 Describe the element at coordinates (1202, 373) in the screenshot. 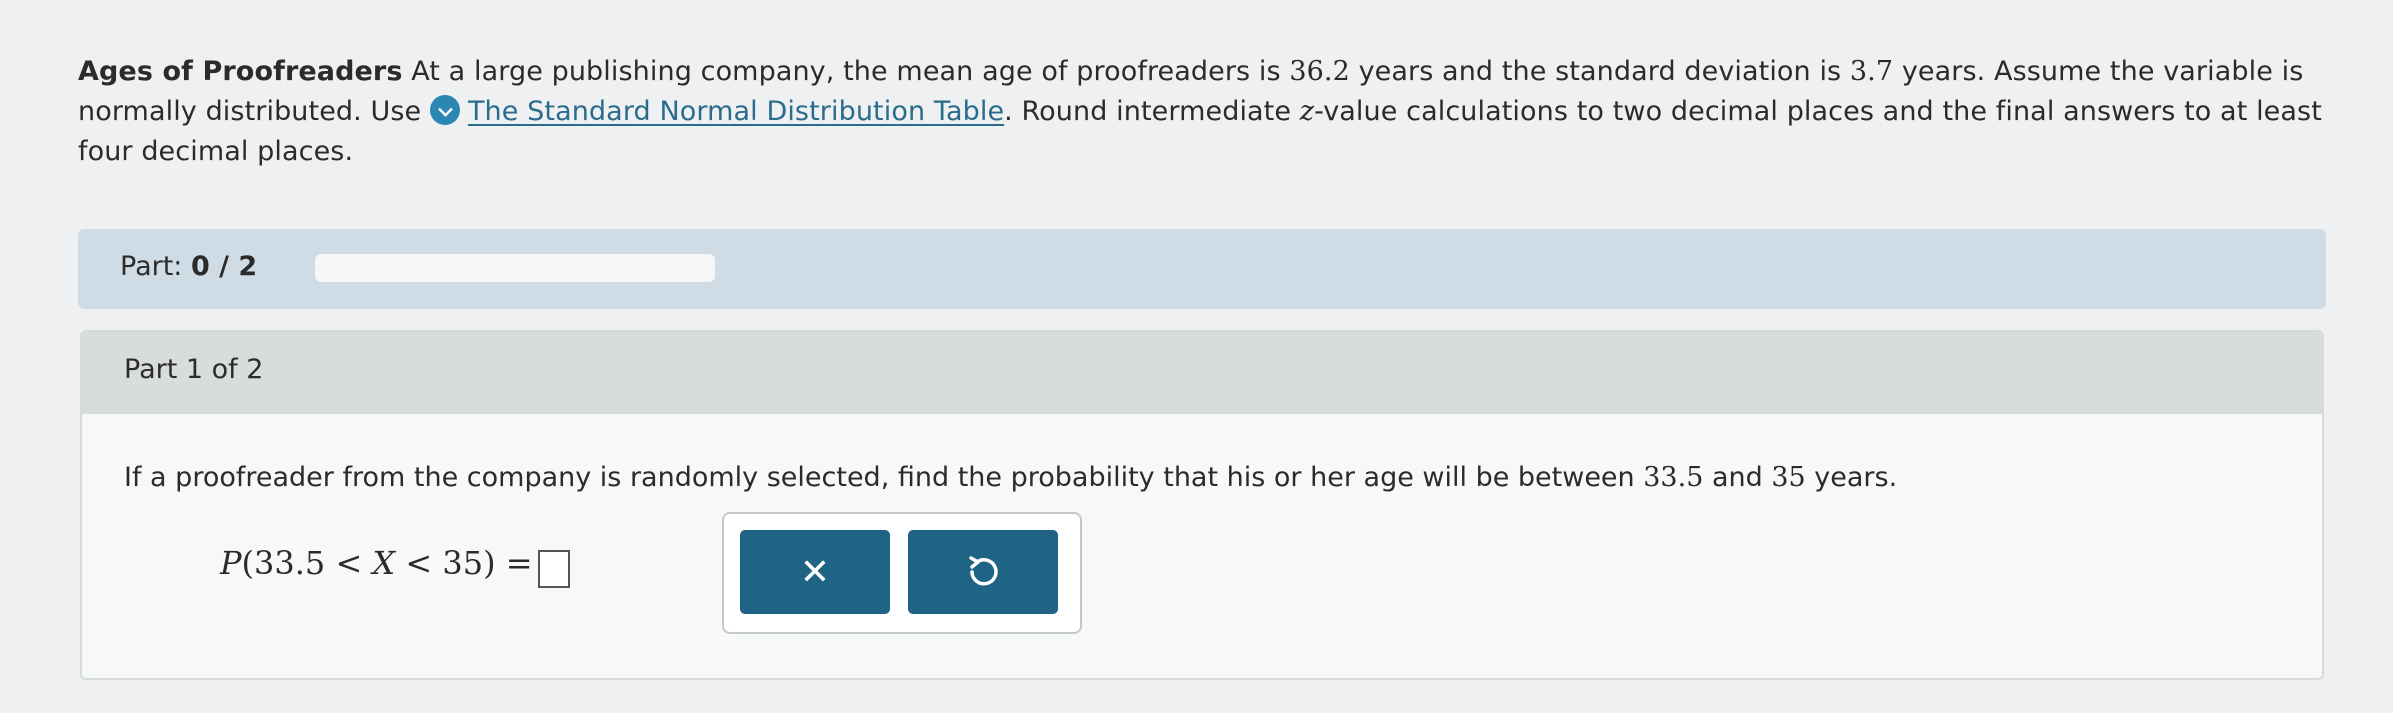

I see `part-card-header: Part 1 of 2` at that location.